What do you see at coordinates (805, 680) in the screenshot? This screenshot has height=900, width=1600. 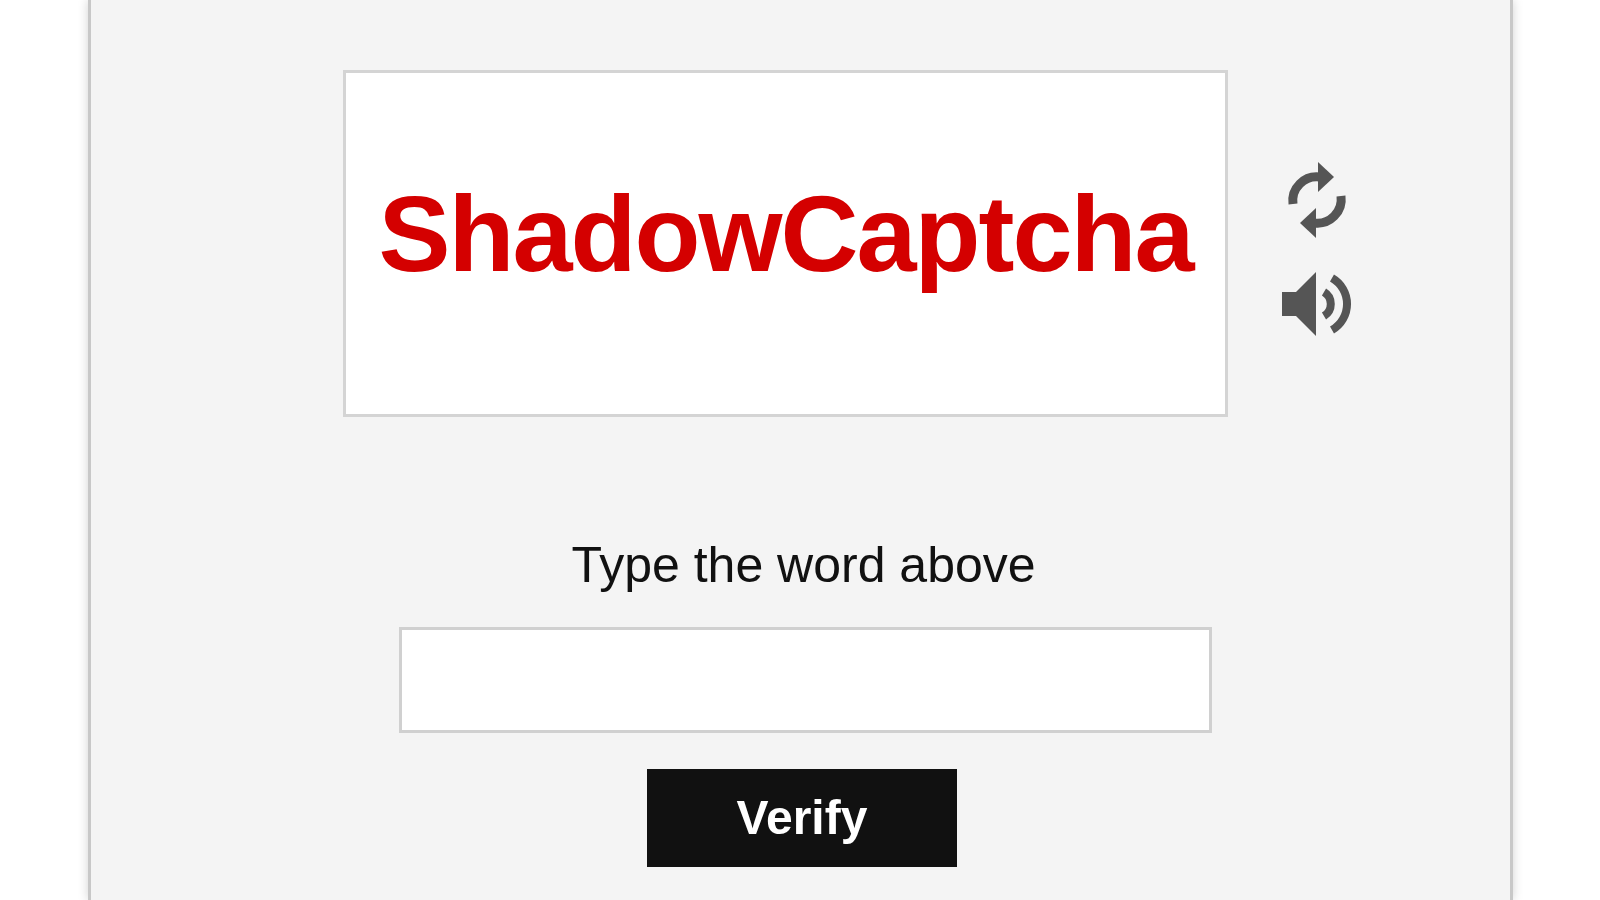 I see `answer-field` at bounding box center [805, 680].